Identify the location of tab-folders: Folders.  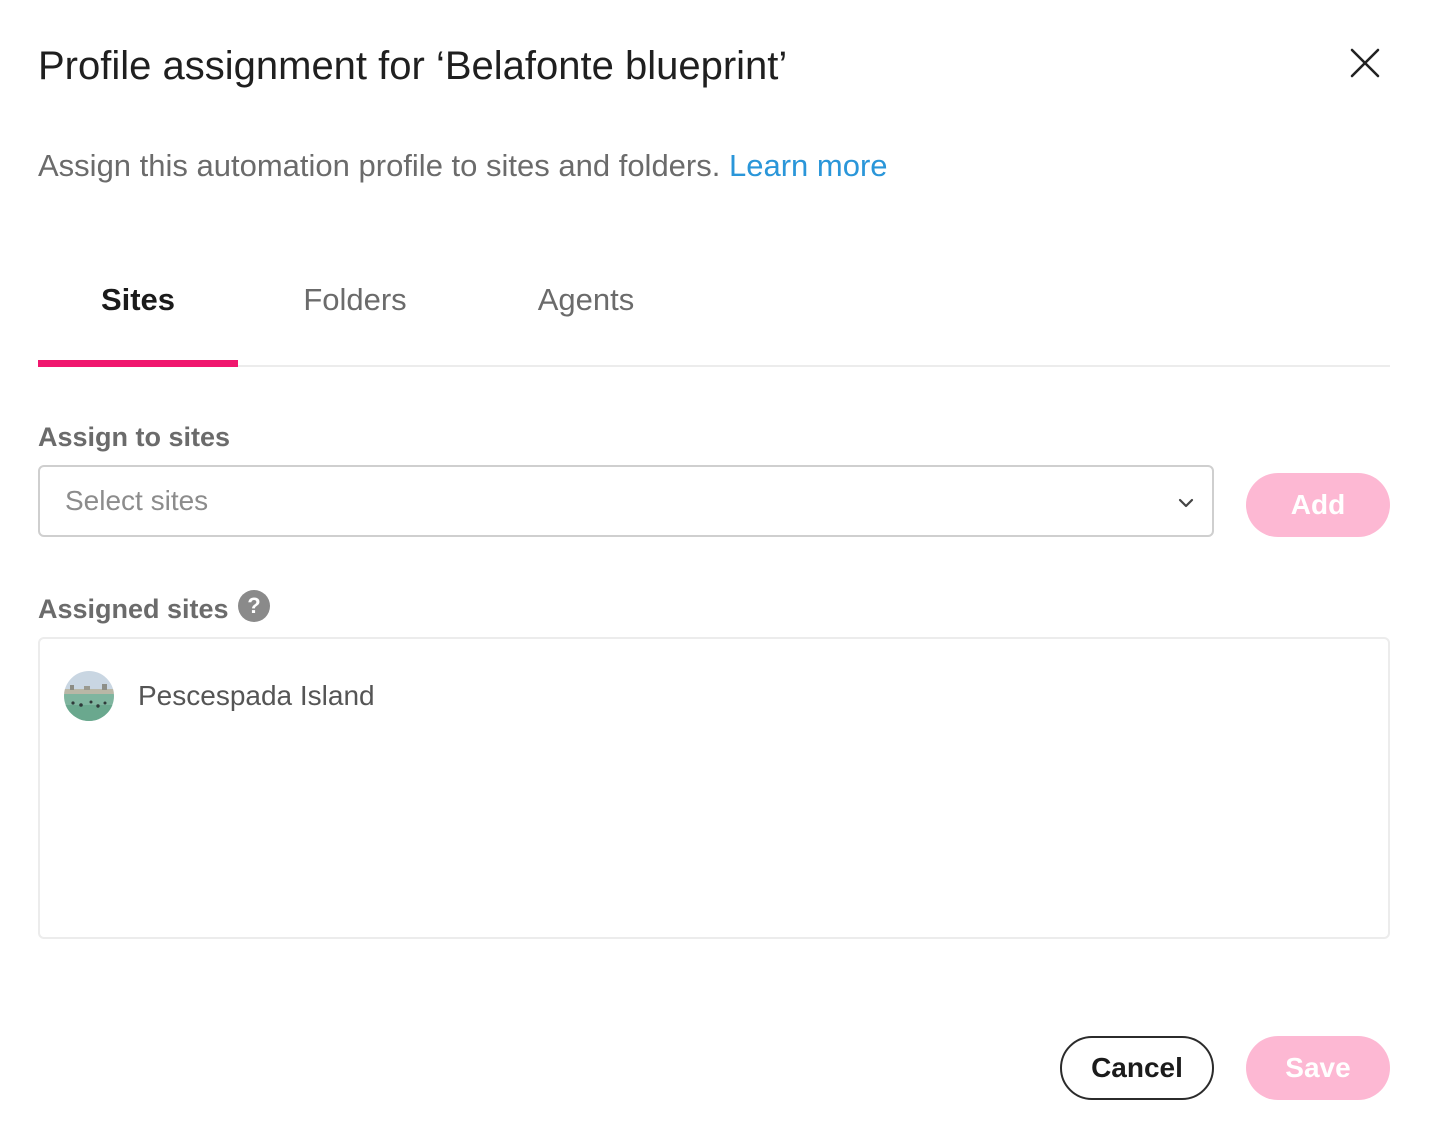
(355, 317).